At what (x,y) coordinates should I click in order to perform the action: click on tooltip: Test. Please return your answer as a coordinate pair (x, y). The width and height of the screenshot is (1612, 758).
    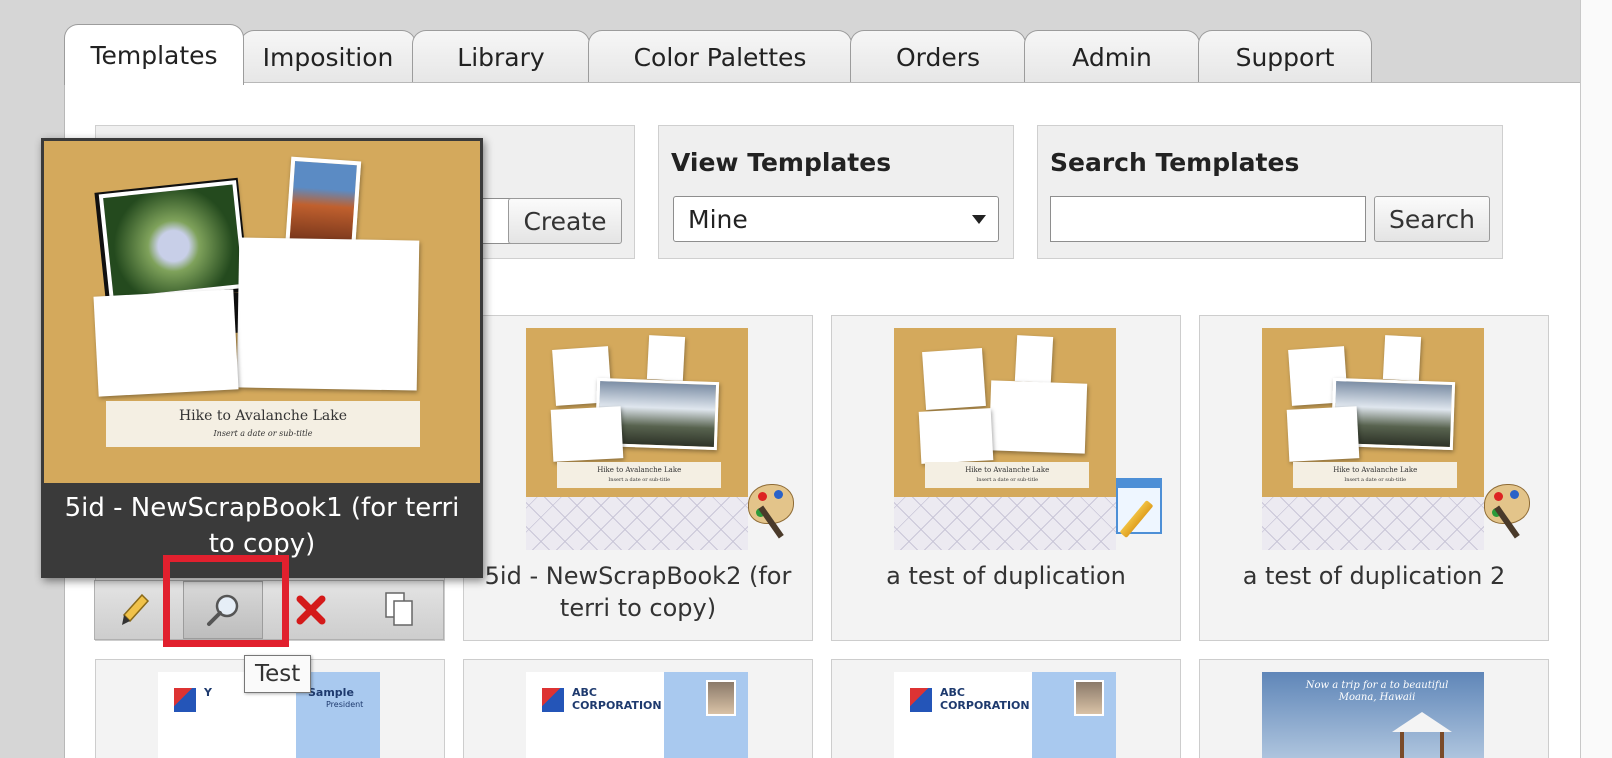
    Looking at the image, I should click on (278, 674).